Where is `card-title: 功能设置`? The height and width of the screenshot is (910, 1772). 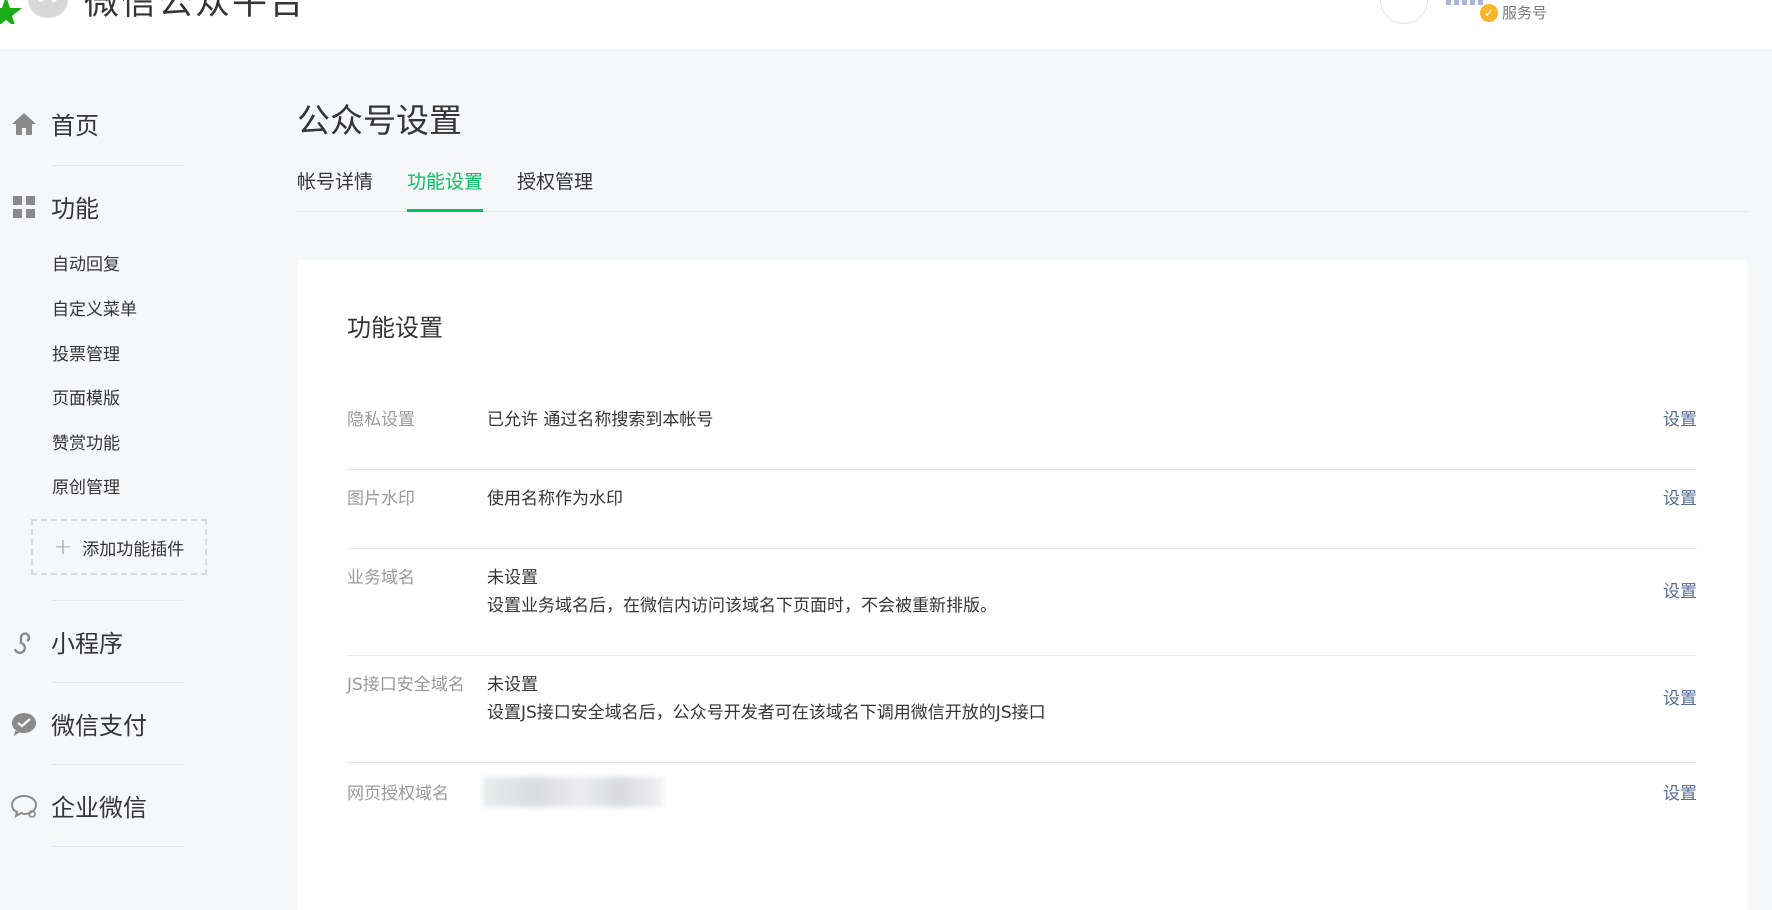 card-title: 功能设置 is located at coordinates (395, 328).